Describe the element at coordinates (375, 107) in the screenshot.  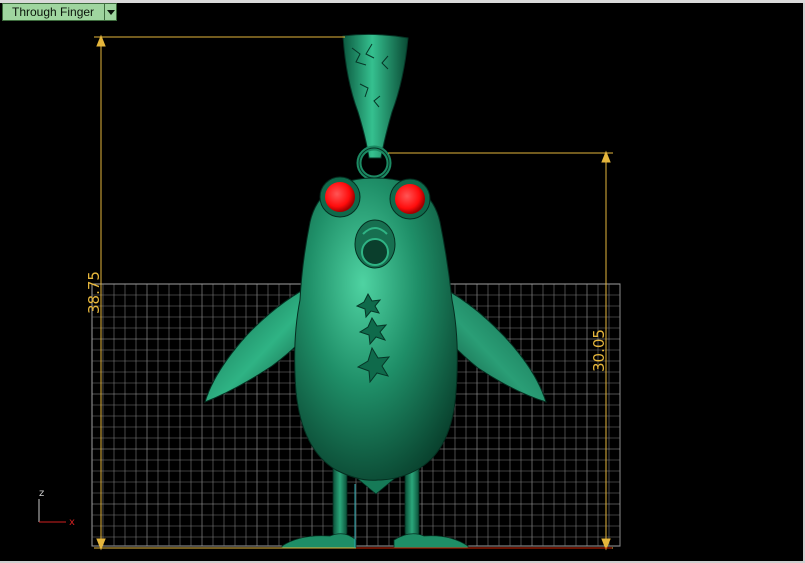
I see `pendant-bail` at that location.